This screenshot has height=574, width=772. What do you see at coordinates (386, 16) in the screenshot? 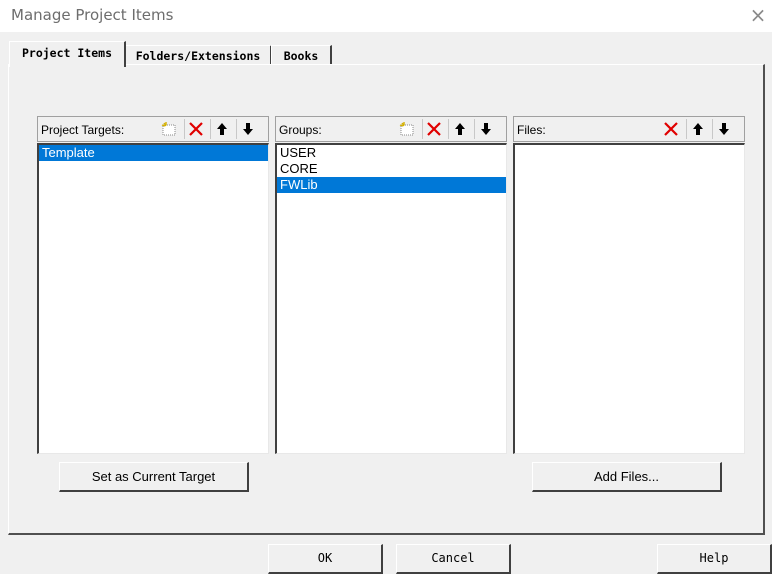
I see `title-bar: Manage Project Items ×` at bounding box center [386, 16].